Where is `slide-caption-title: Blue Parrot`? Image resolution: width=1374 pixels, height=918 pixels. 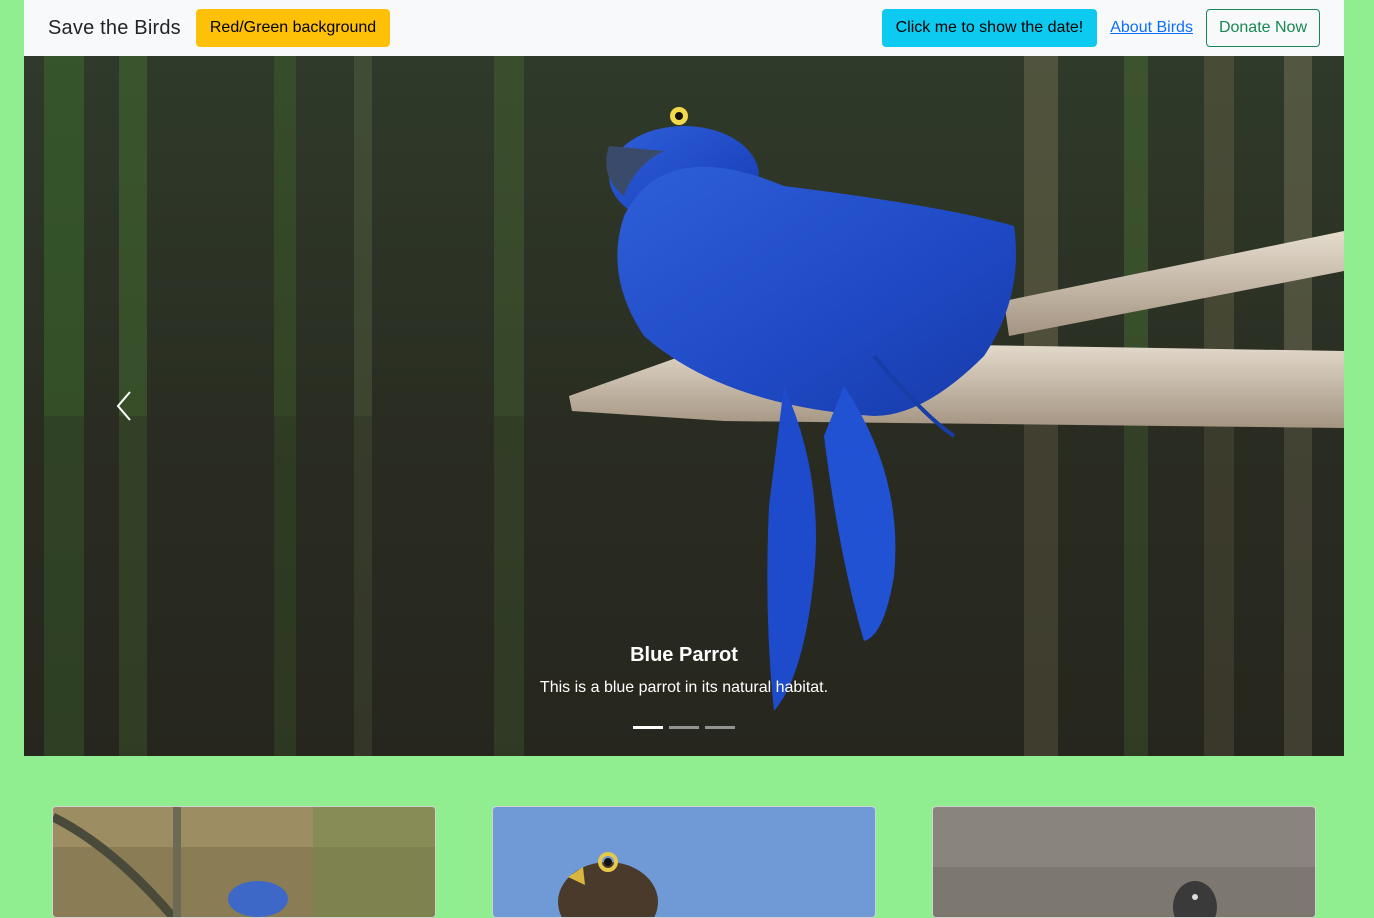
slide-caption-title: Blue Parrot is located at coordinates (684, 655).